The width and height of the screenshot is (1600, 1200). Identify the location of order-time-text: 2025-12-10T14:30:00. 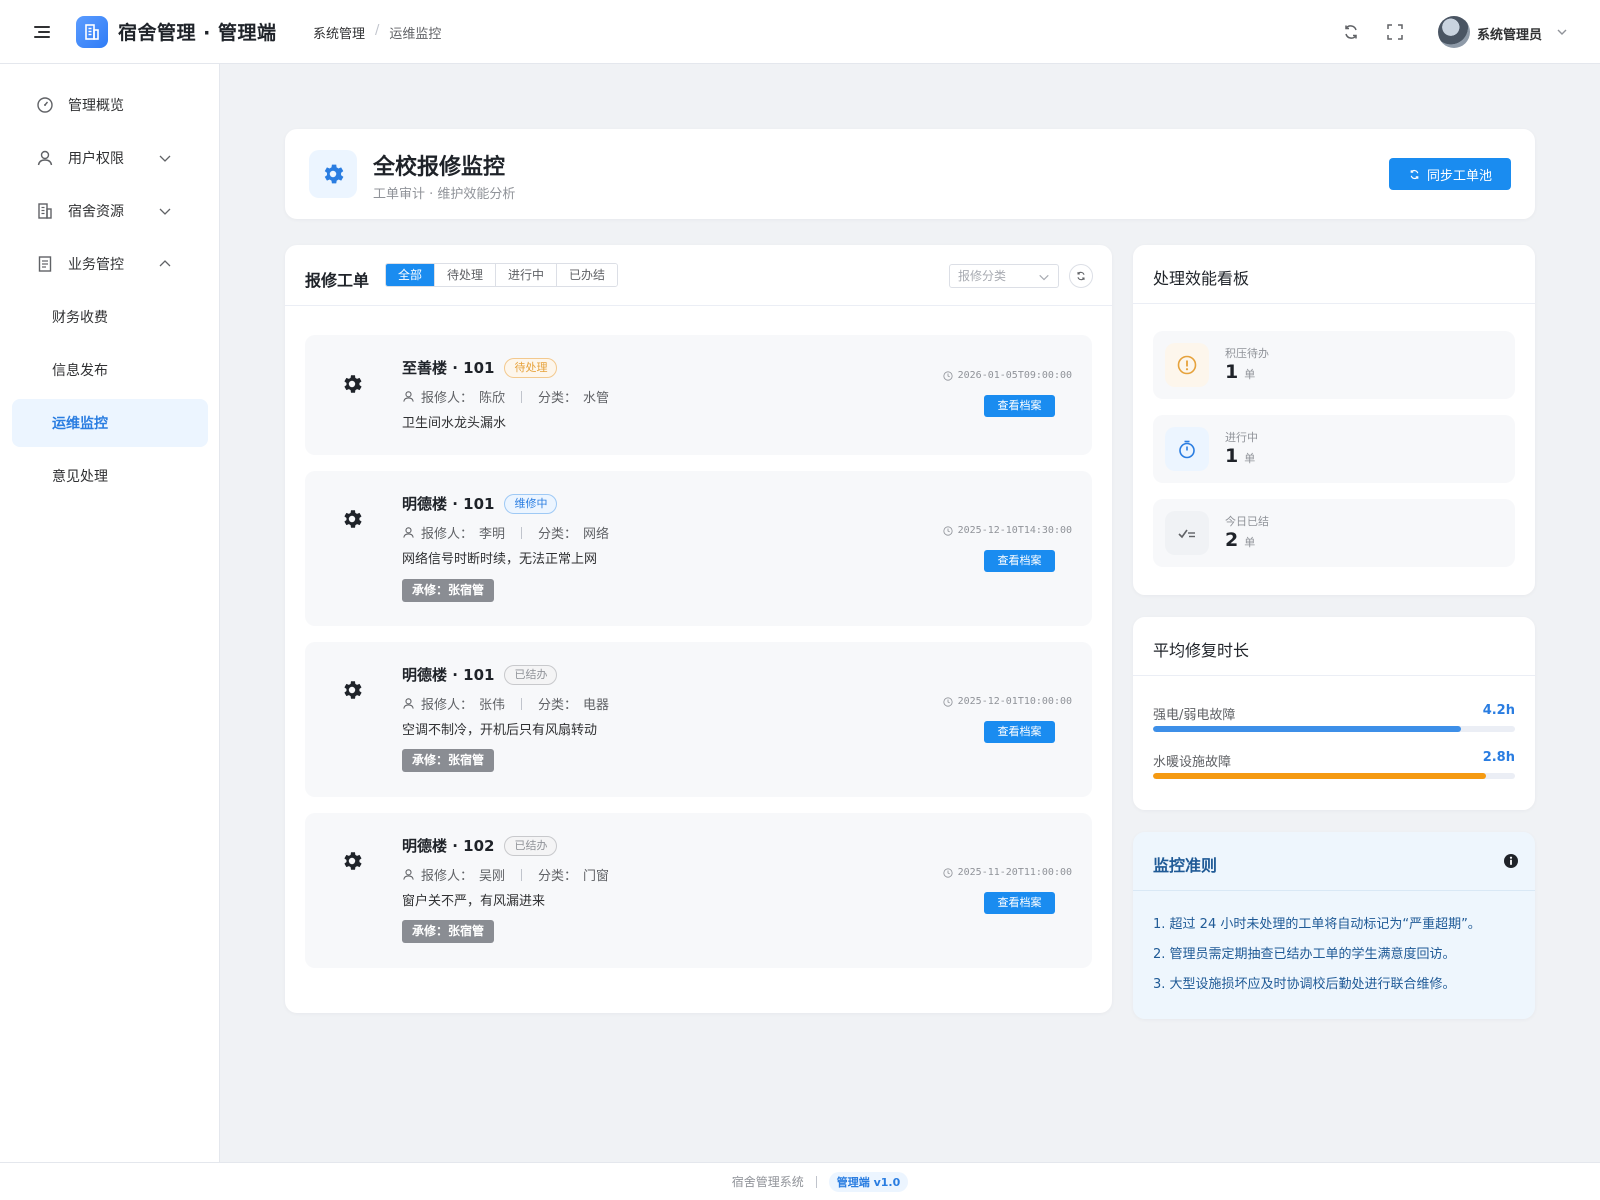
(1014, 530).